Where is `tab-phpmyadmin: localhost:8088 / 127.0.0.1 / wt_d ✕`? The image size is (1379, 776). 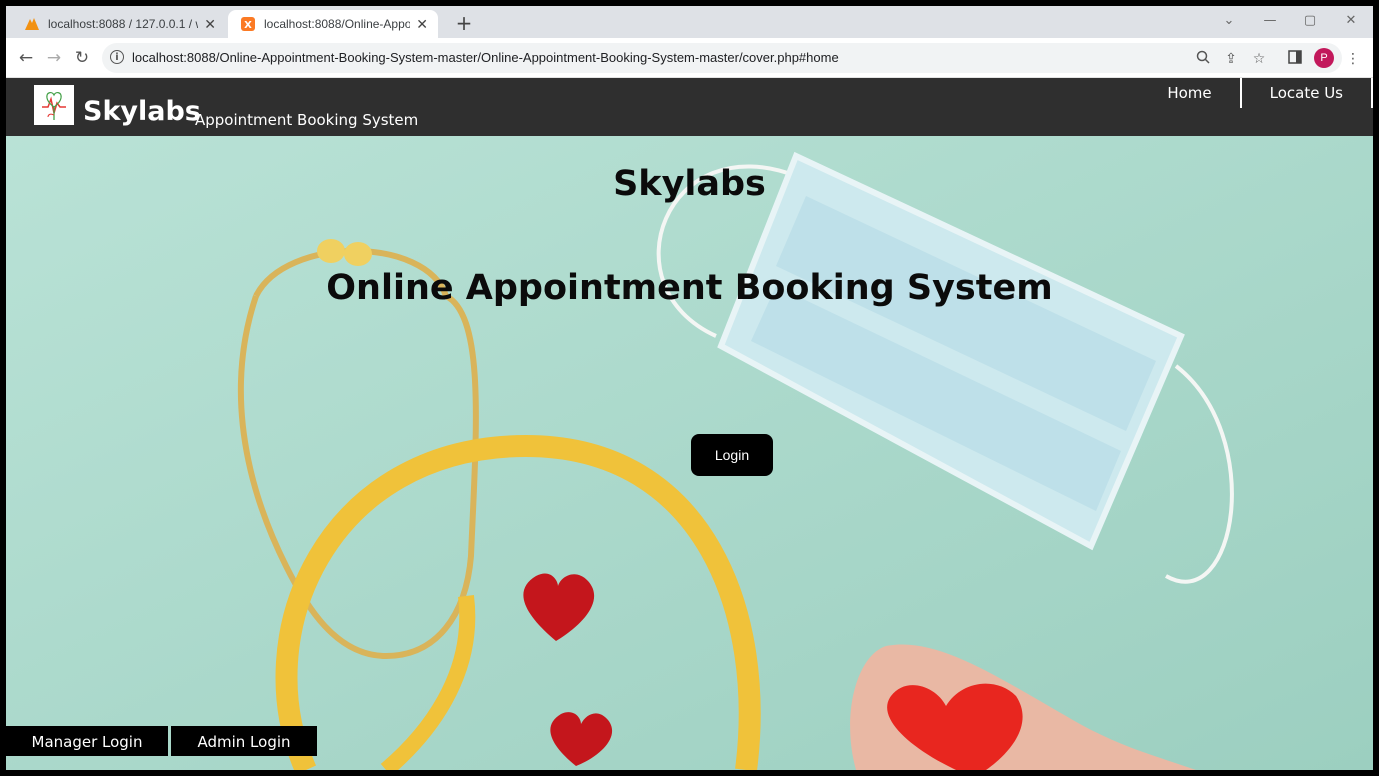 tab-phpmyadmin: localhost:8088 / 127.0.0.1 / wt_d ✕ is located at coordinates (119, 24).